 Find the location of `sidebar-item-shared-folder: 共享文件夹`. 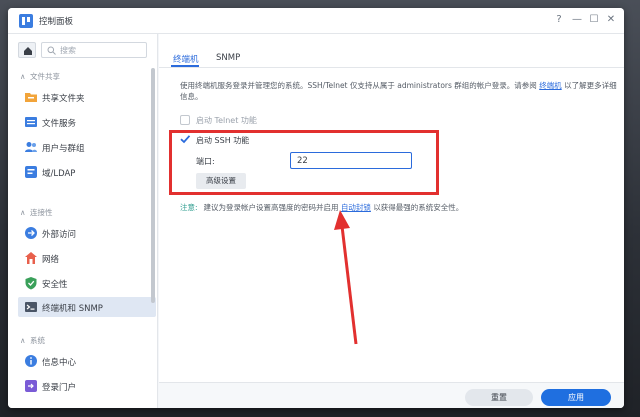

sidebar-item-shared-folder: 共享文件夹 is located at coordinates (87, 97).